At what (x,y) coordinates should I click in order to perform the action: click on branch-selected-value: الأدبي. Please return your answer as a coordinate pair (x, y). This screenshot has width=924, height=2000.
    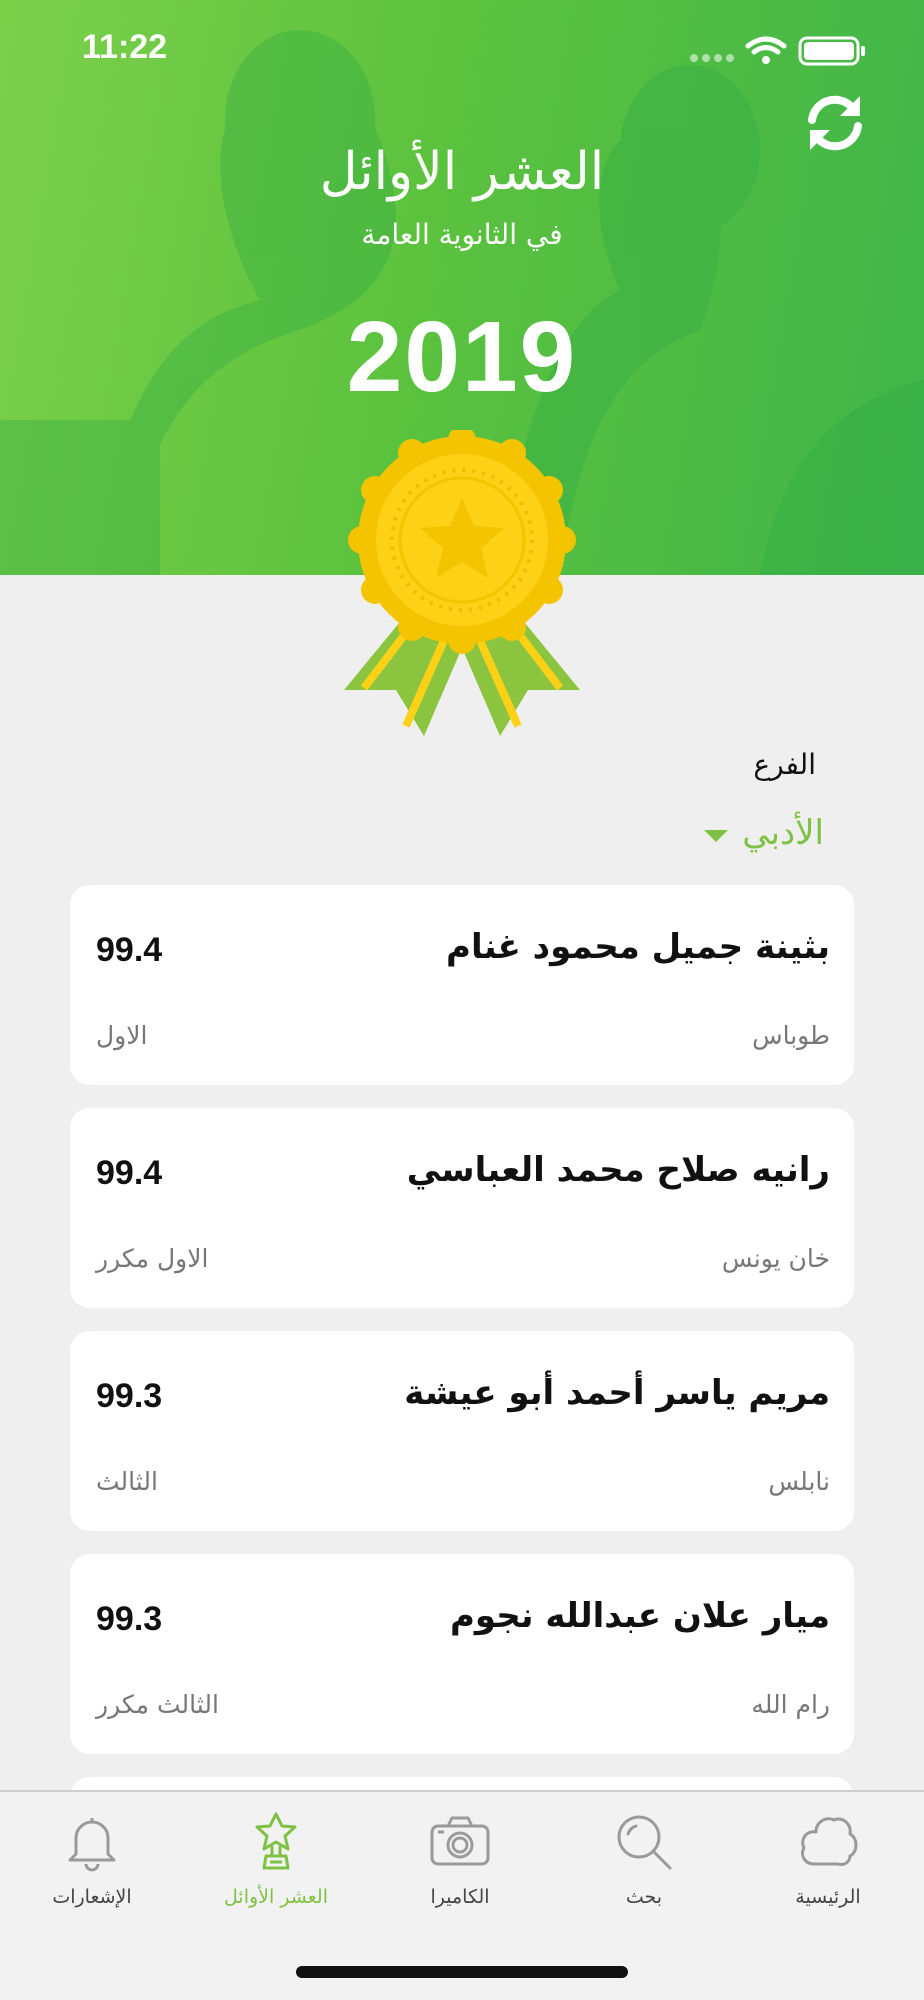
    Looking at the image, I should click on (783, 833).